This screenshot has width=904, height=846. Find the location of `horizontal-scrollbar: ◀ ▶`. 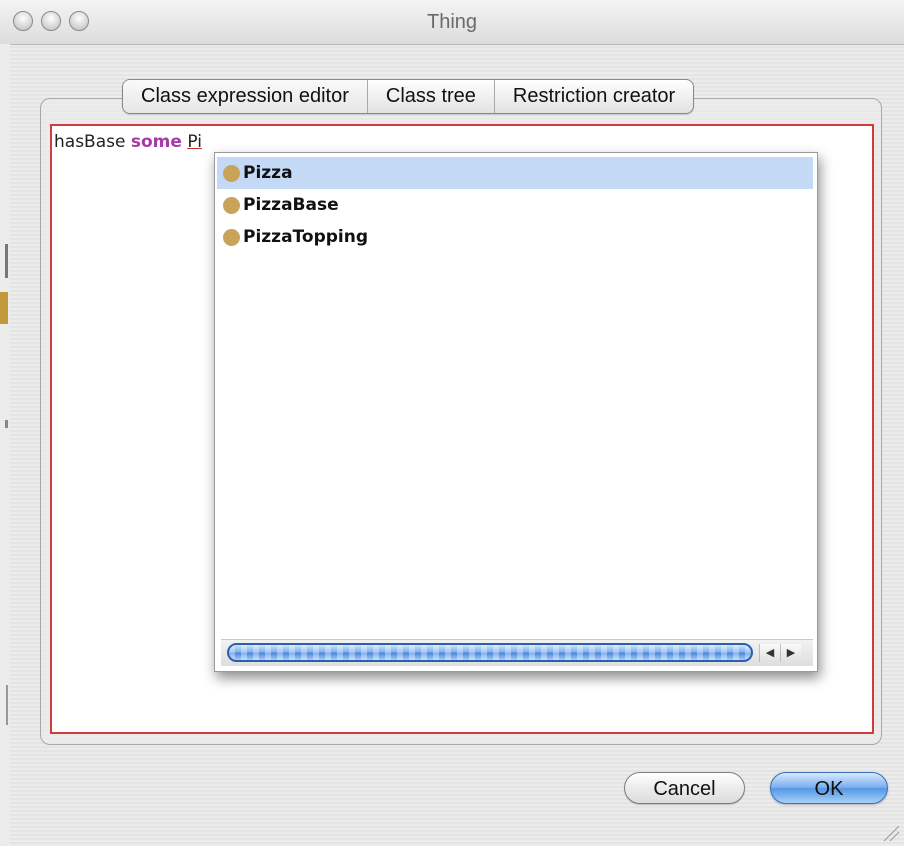

horizontal-scrollbar: ◀ ▶ is located at coordinates (517, 652).